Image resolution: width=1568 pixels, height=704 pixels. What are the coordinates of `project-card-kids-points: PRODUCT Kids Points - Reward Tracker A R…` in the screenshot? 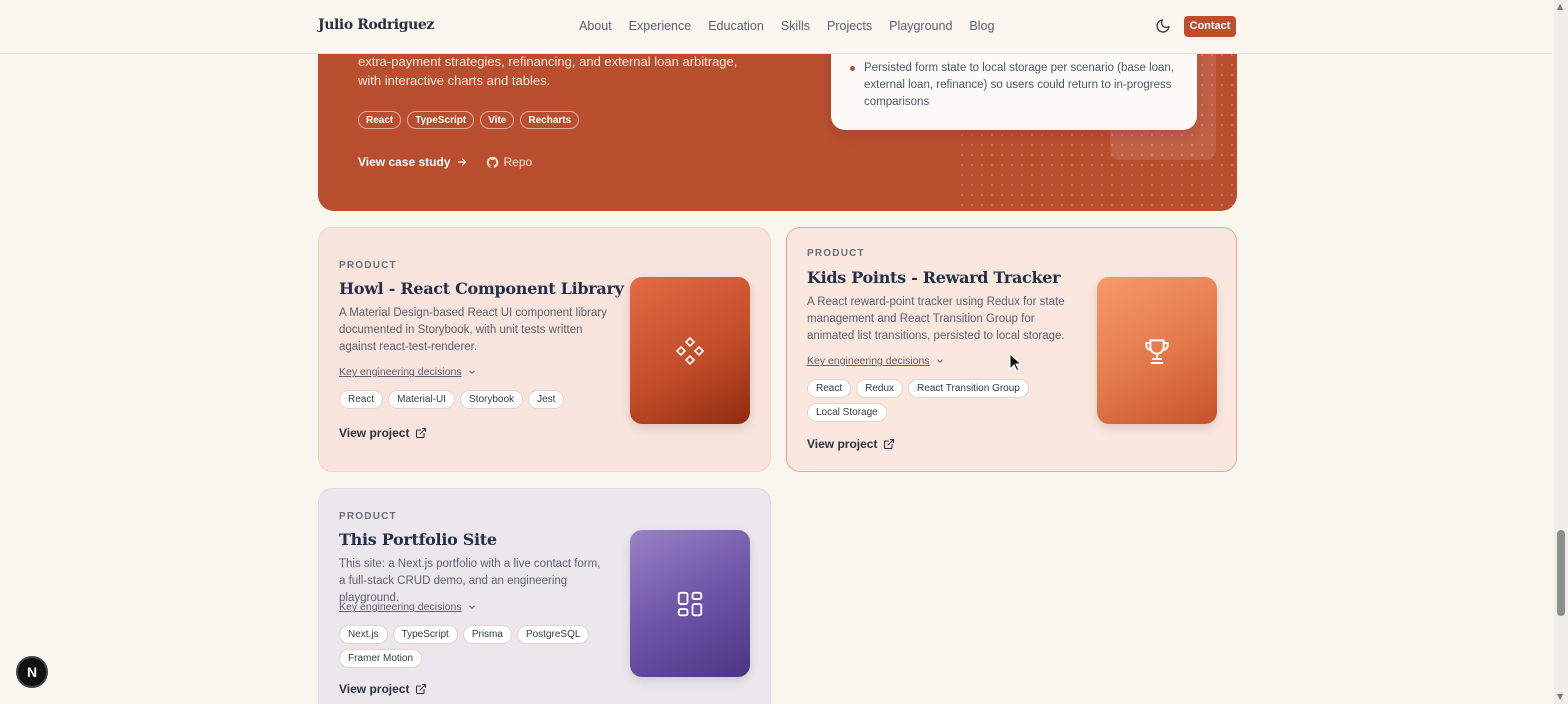 It's located at (1011, 349).